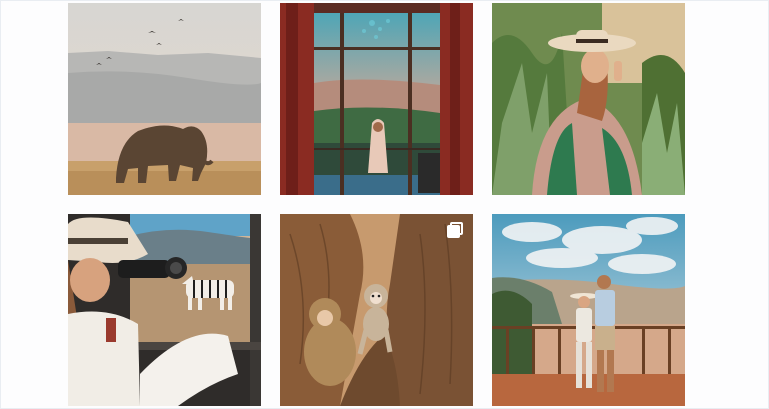  I want to click on post-tile-elephant, so click(164, 99).